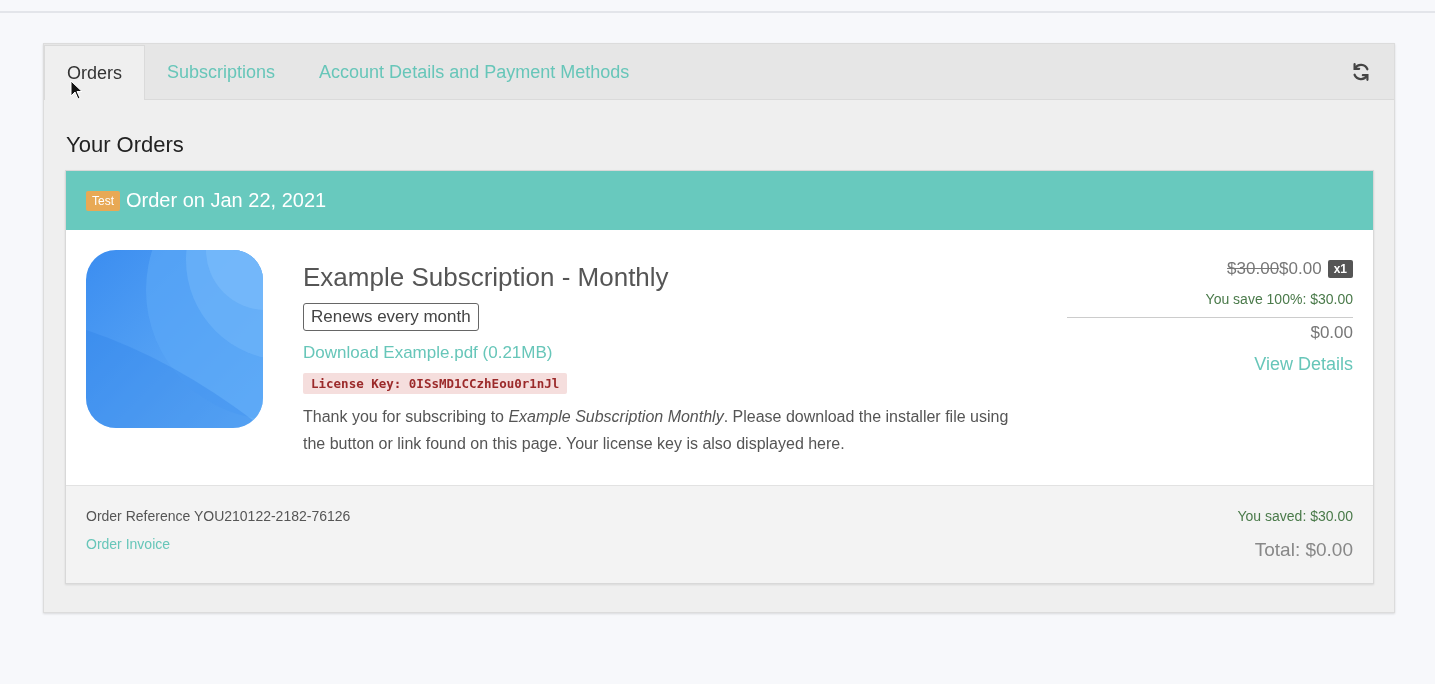 Image resolution: width=1435 pixels, height=684 pixels. I want to click on savings-text: You save 100%: $30.00, so click(1279, 299).